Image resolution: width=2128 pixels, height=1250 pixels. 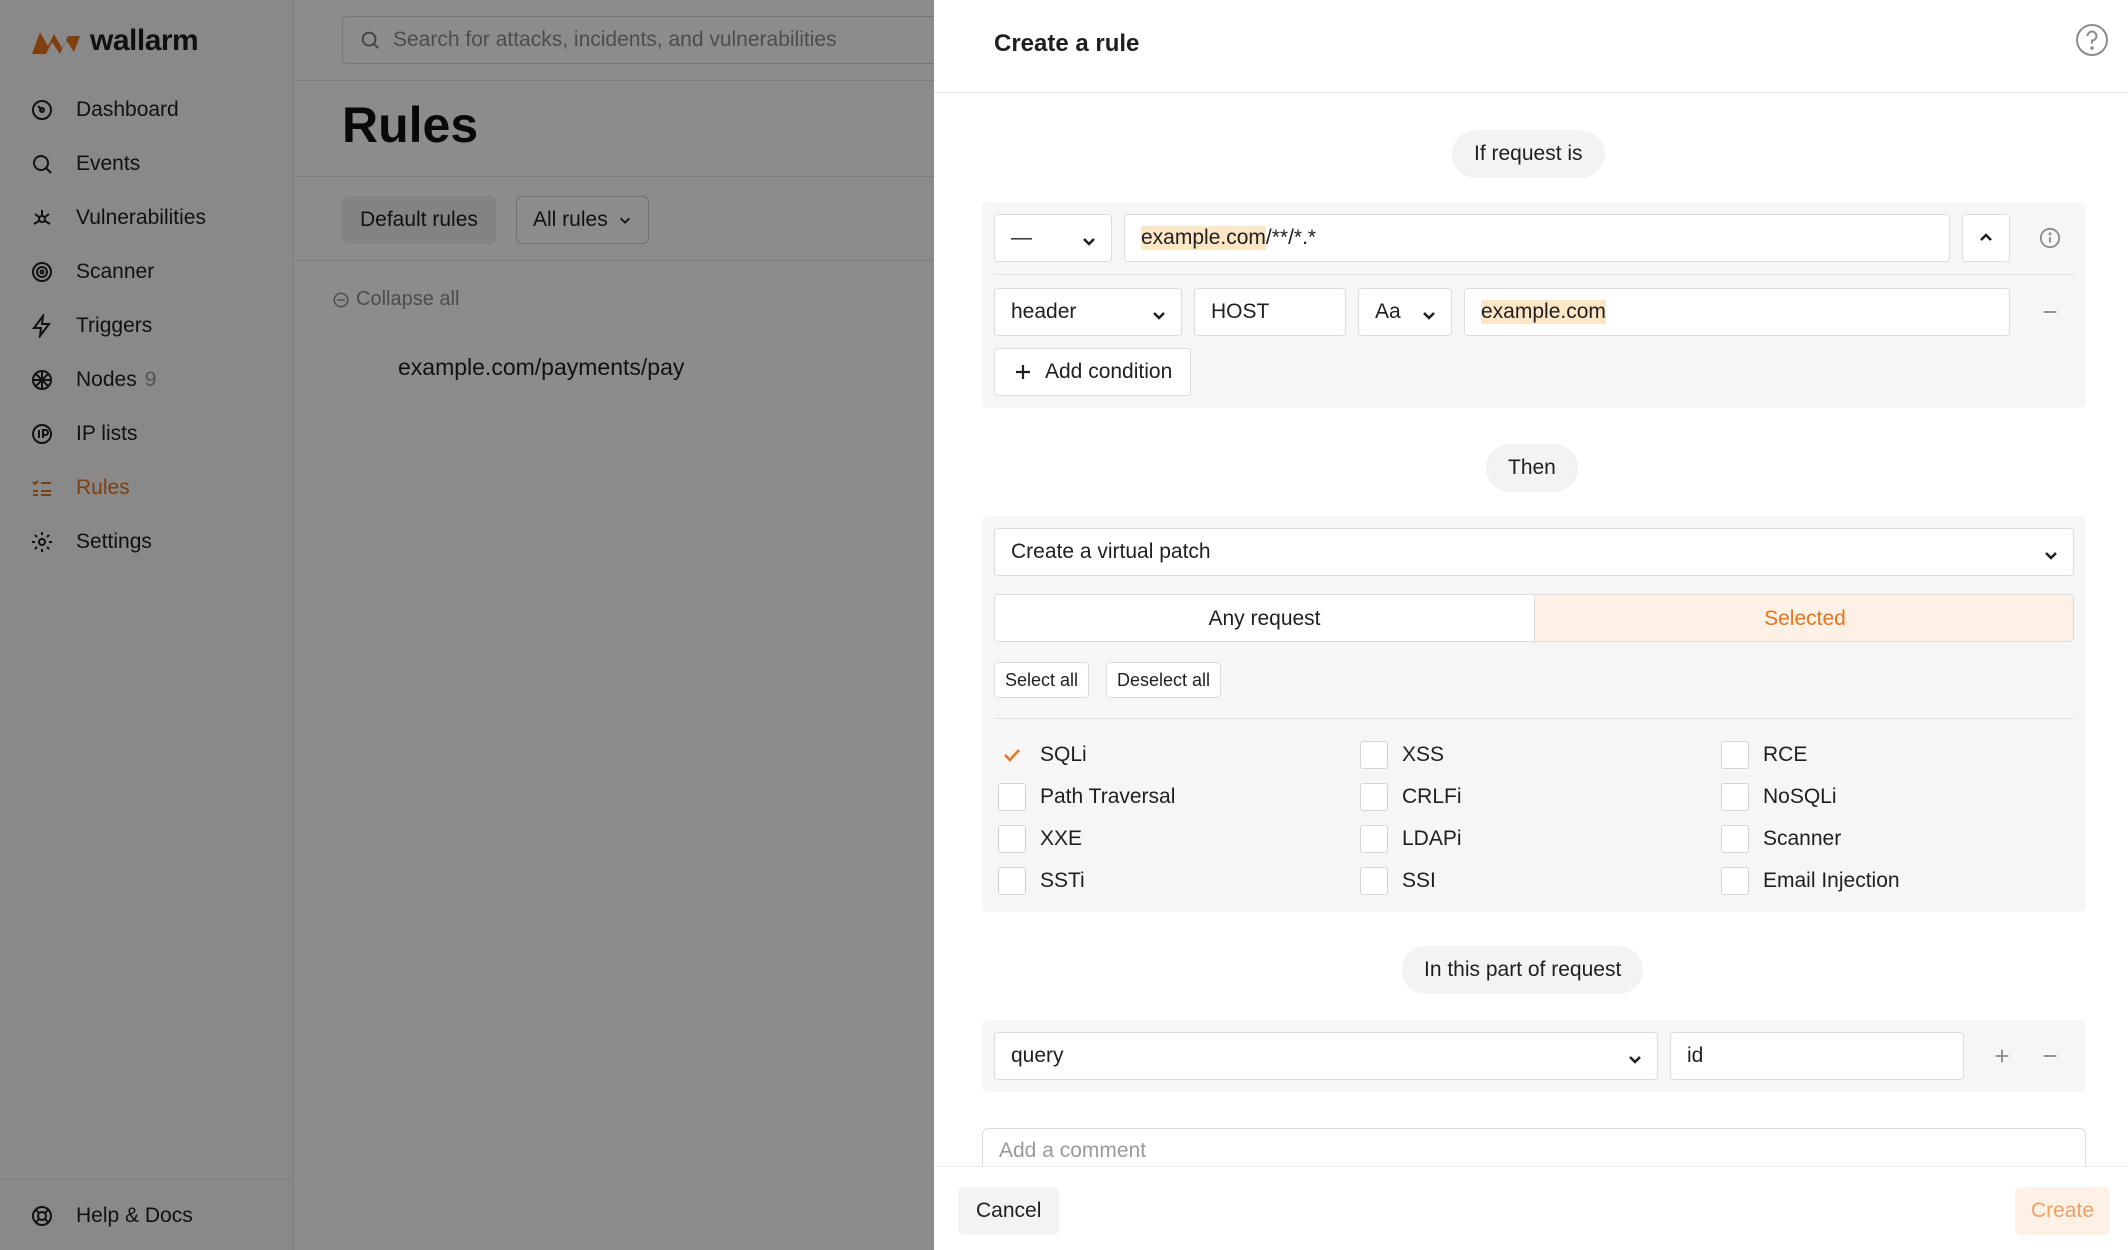 I want to click on method-value: —, so click(x=1021, y=237).